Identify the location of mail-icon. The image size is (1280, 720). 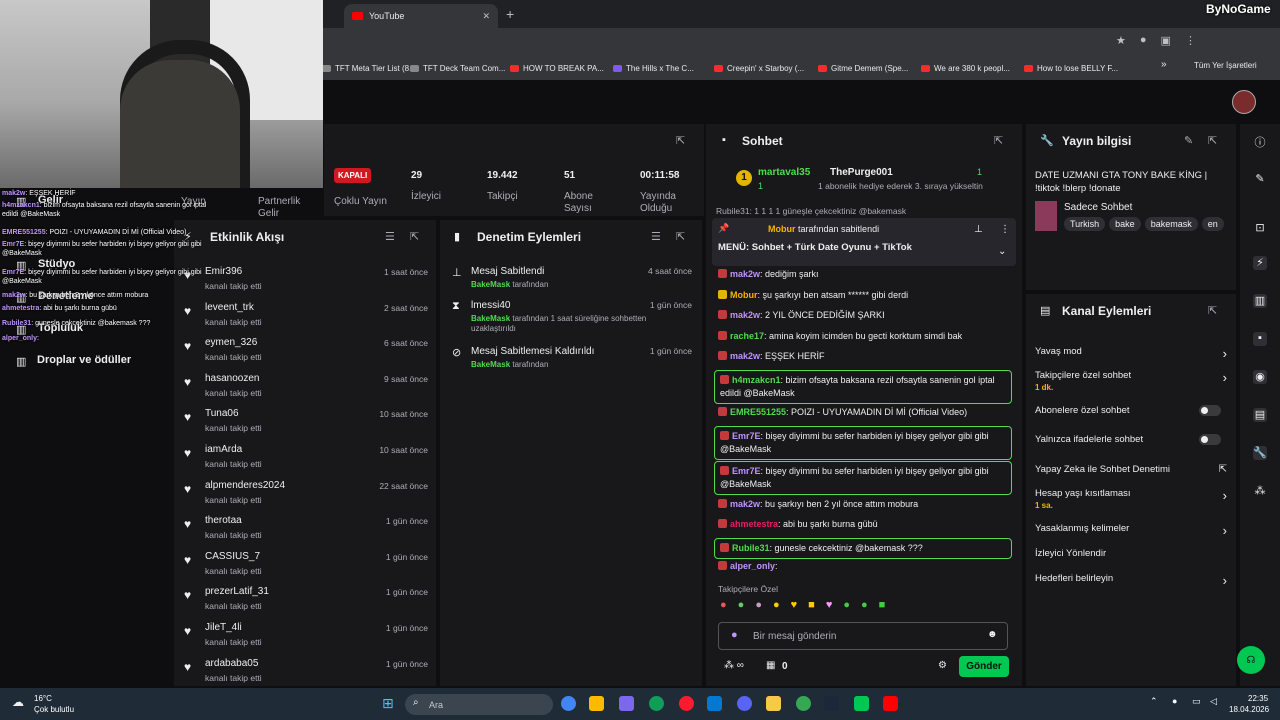
(714, 703).